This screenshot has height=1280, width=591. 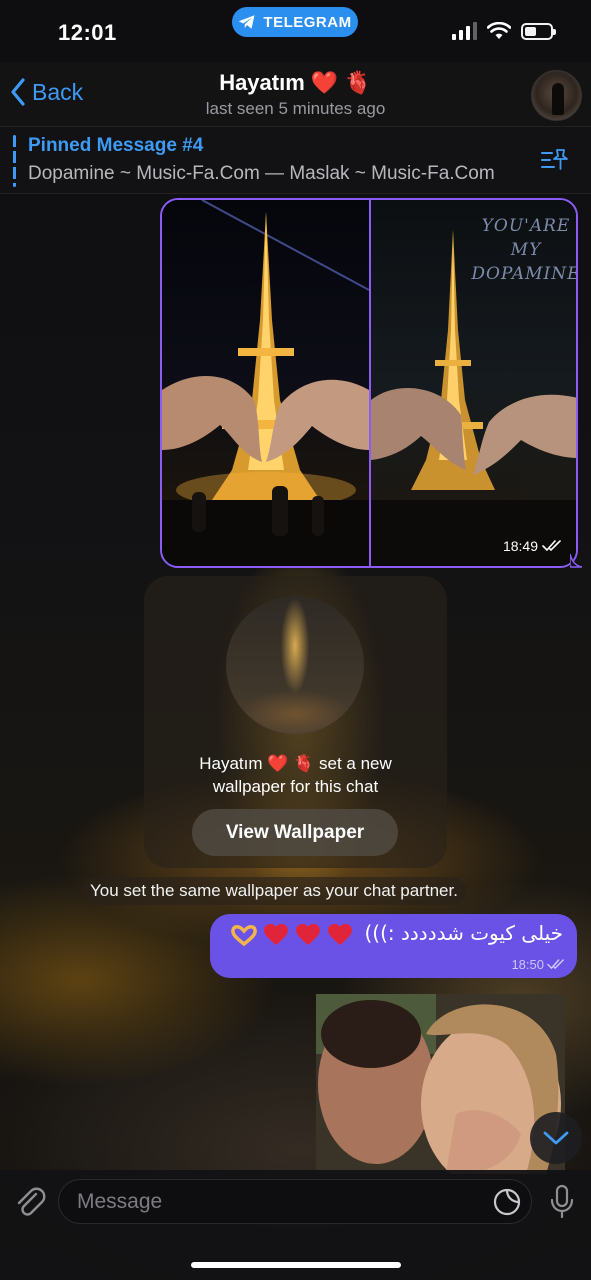 I want to click on outgoing-message-bubble: خیلی کیوت شددددد :))) 18:50, so click(x=393, y=946).